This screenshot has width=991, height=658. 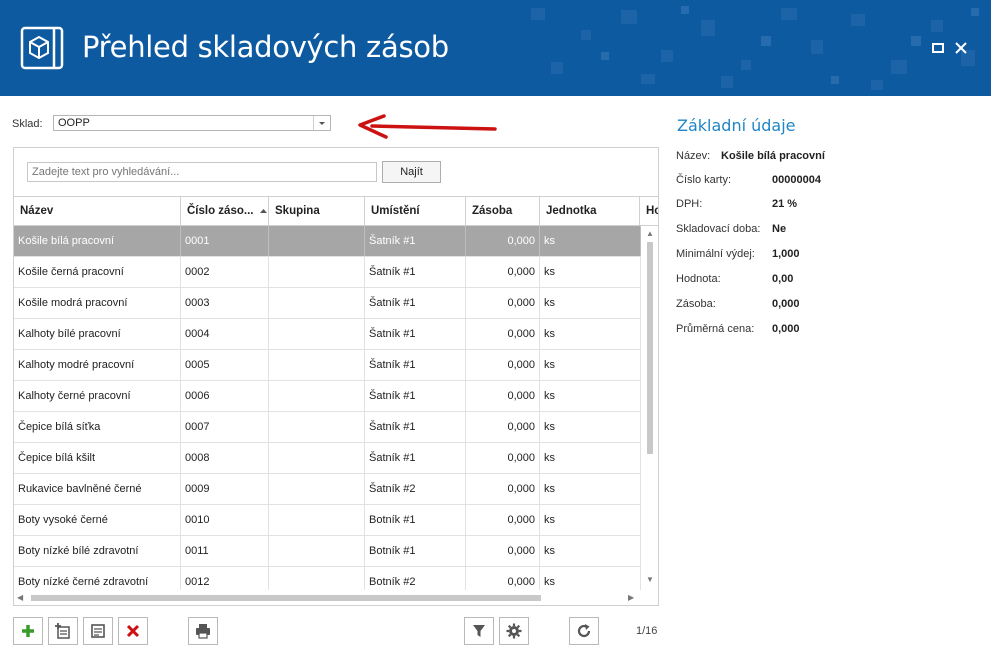 I want to click on filter-button, so click(x=479, y=631).